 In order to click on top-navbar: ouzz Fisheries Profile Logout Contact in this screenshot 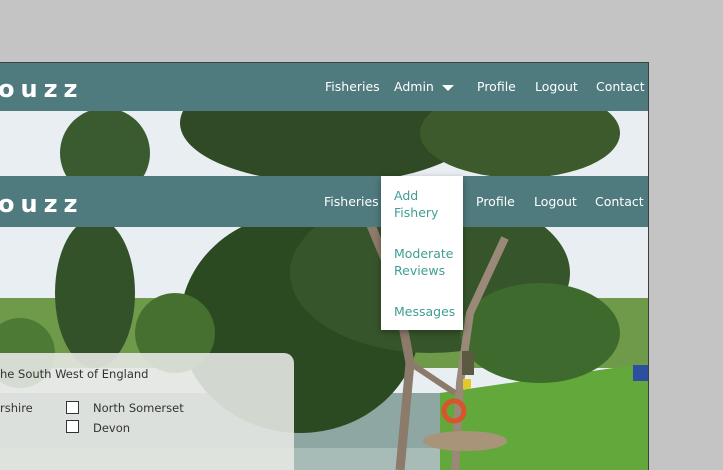, I will do `click(324, 201)`.